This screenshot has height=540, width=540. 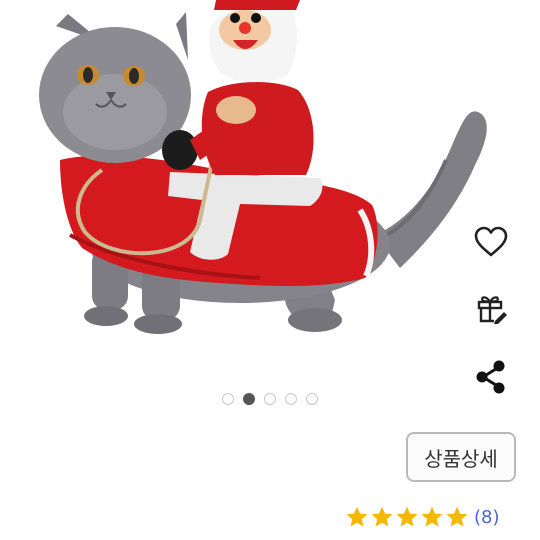 I want to click on rating: (8), so click(x=422, y=517).